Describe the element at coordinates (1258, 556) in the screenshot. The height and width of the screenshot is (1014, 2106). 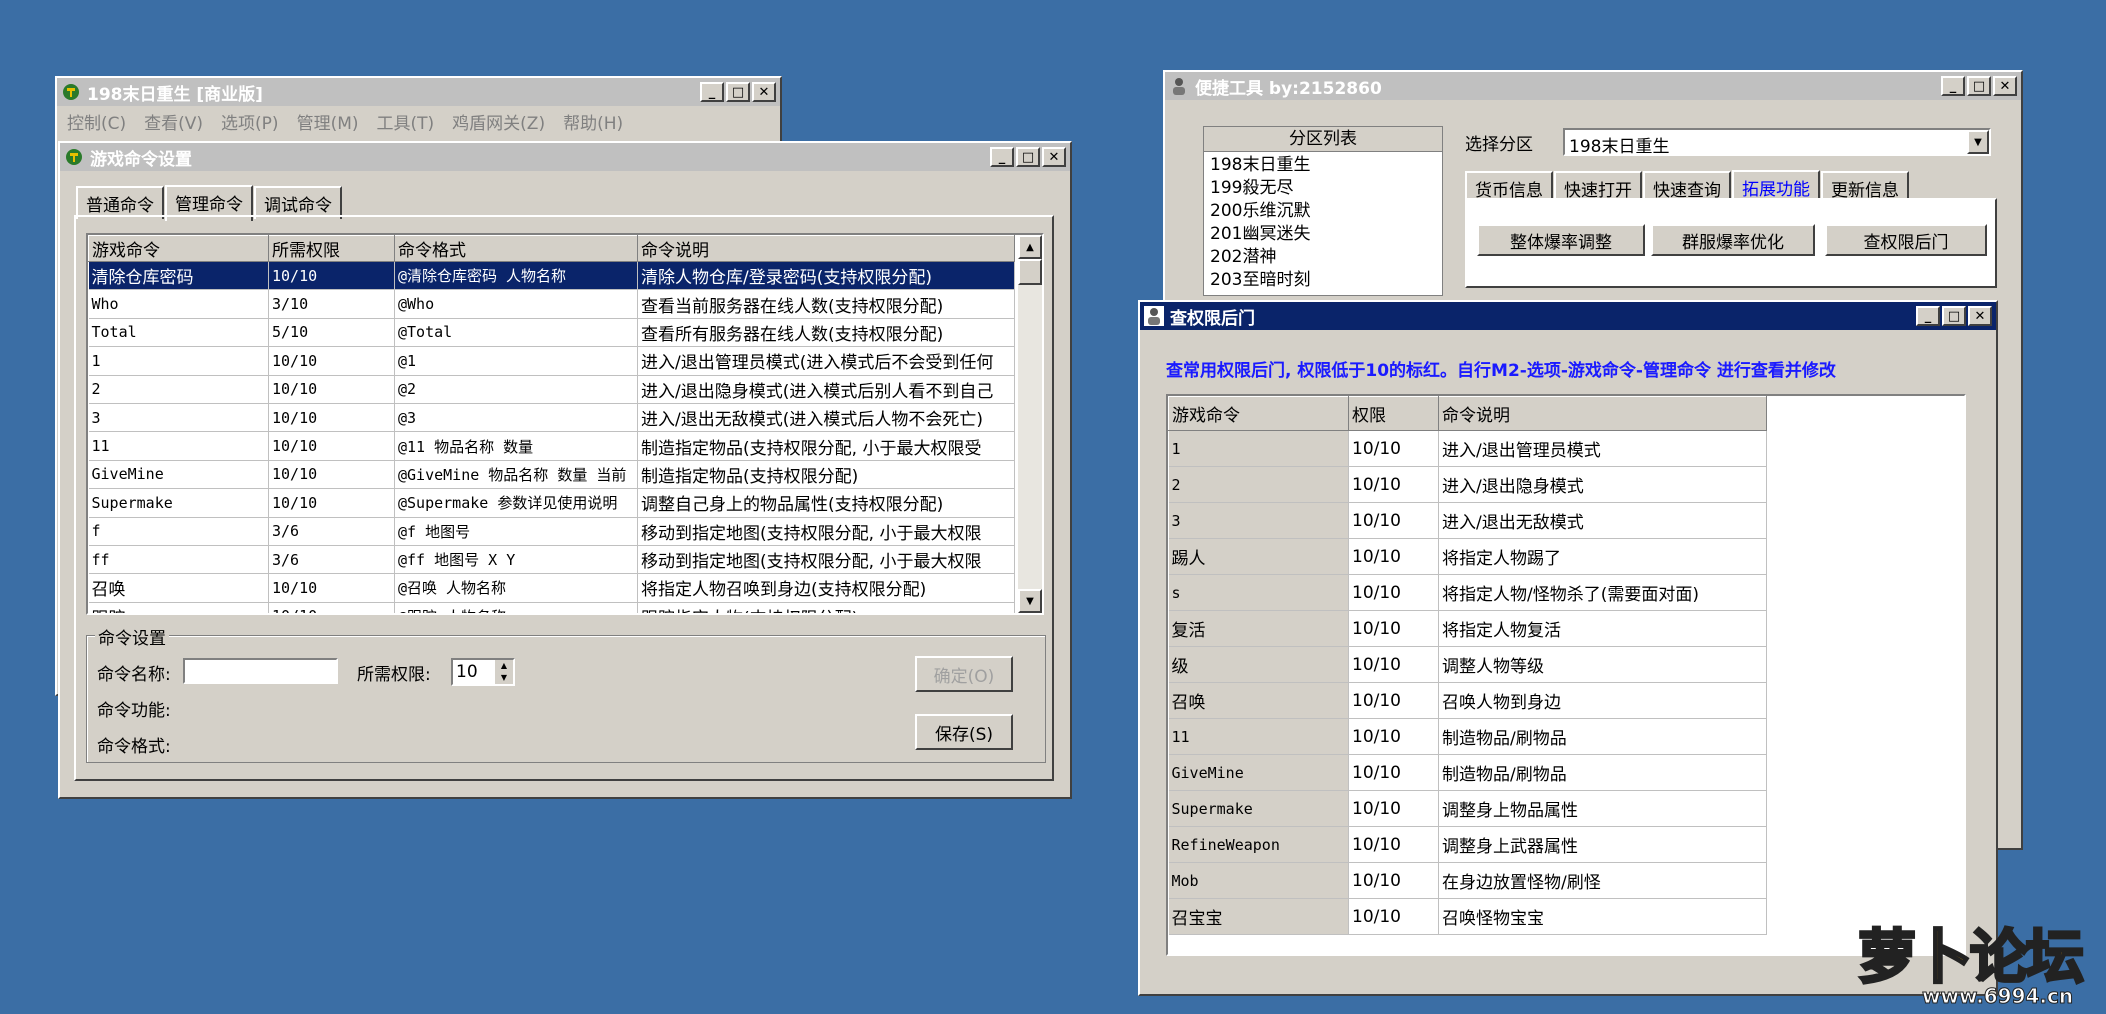
I see `cell-command: 踢人` at that location.